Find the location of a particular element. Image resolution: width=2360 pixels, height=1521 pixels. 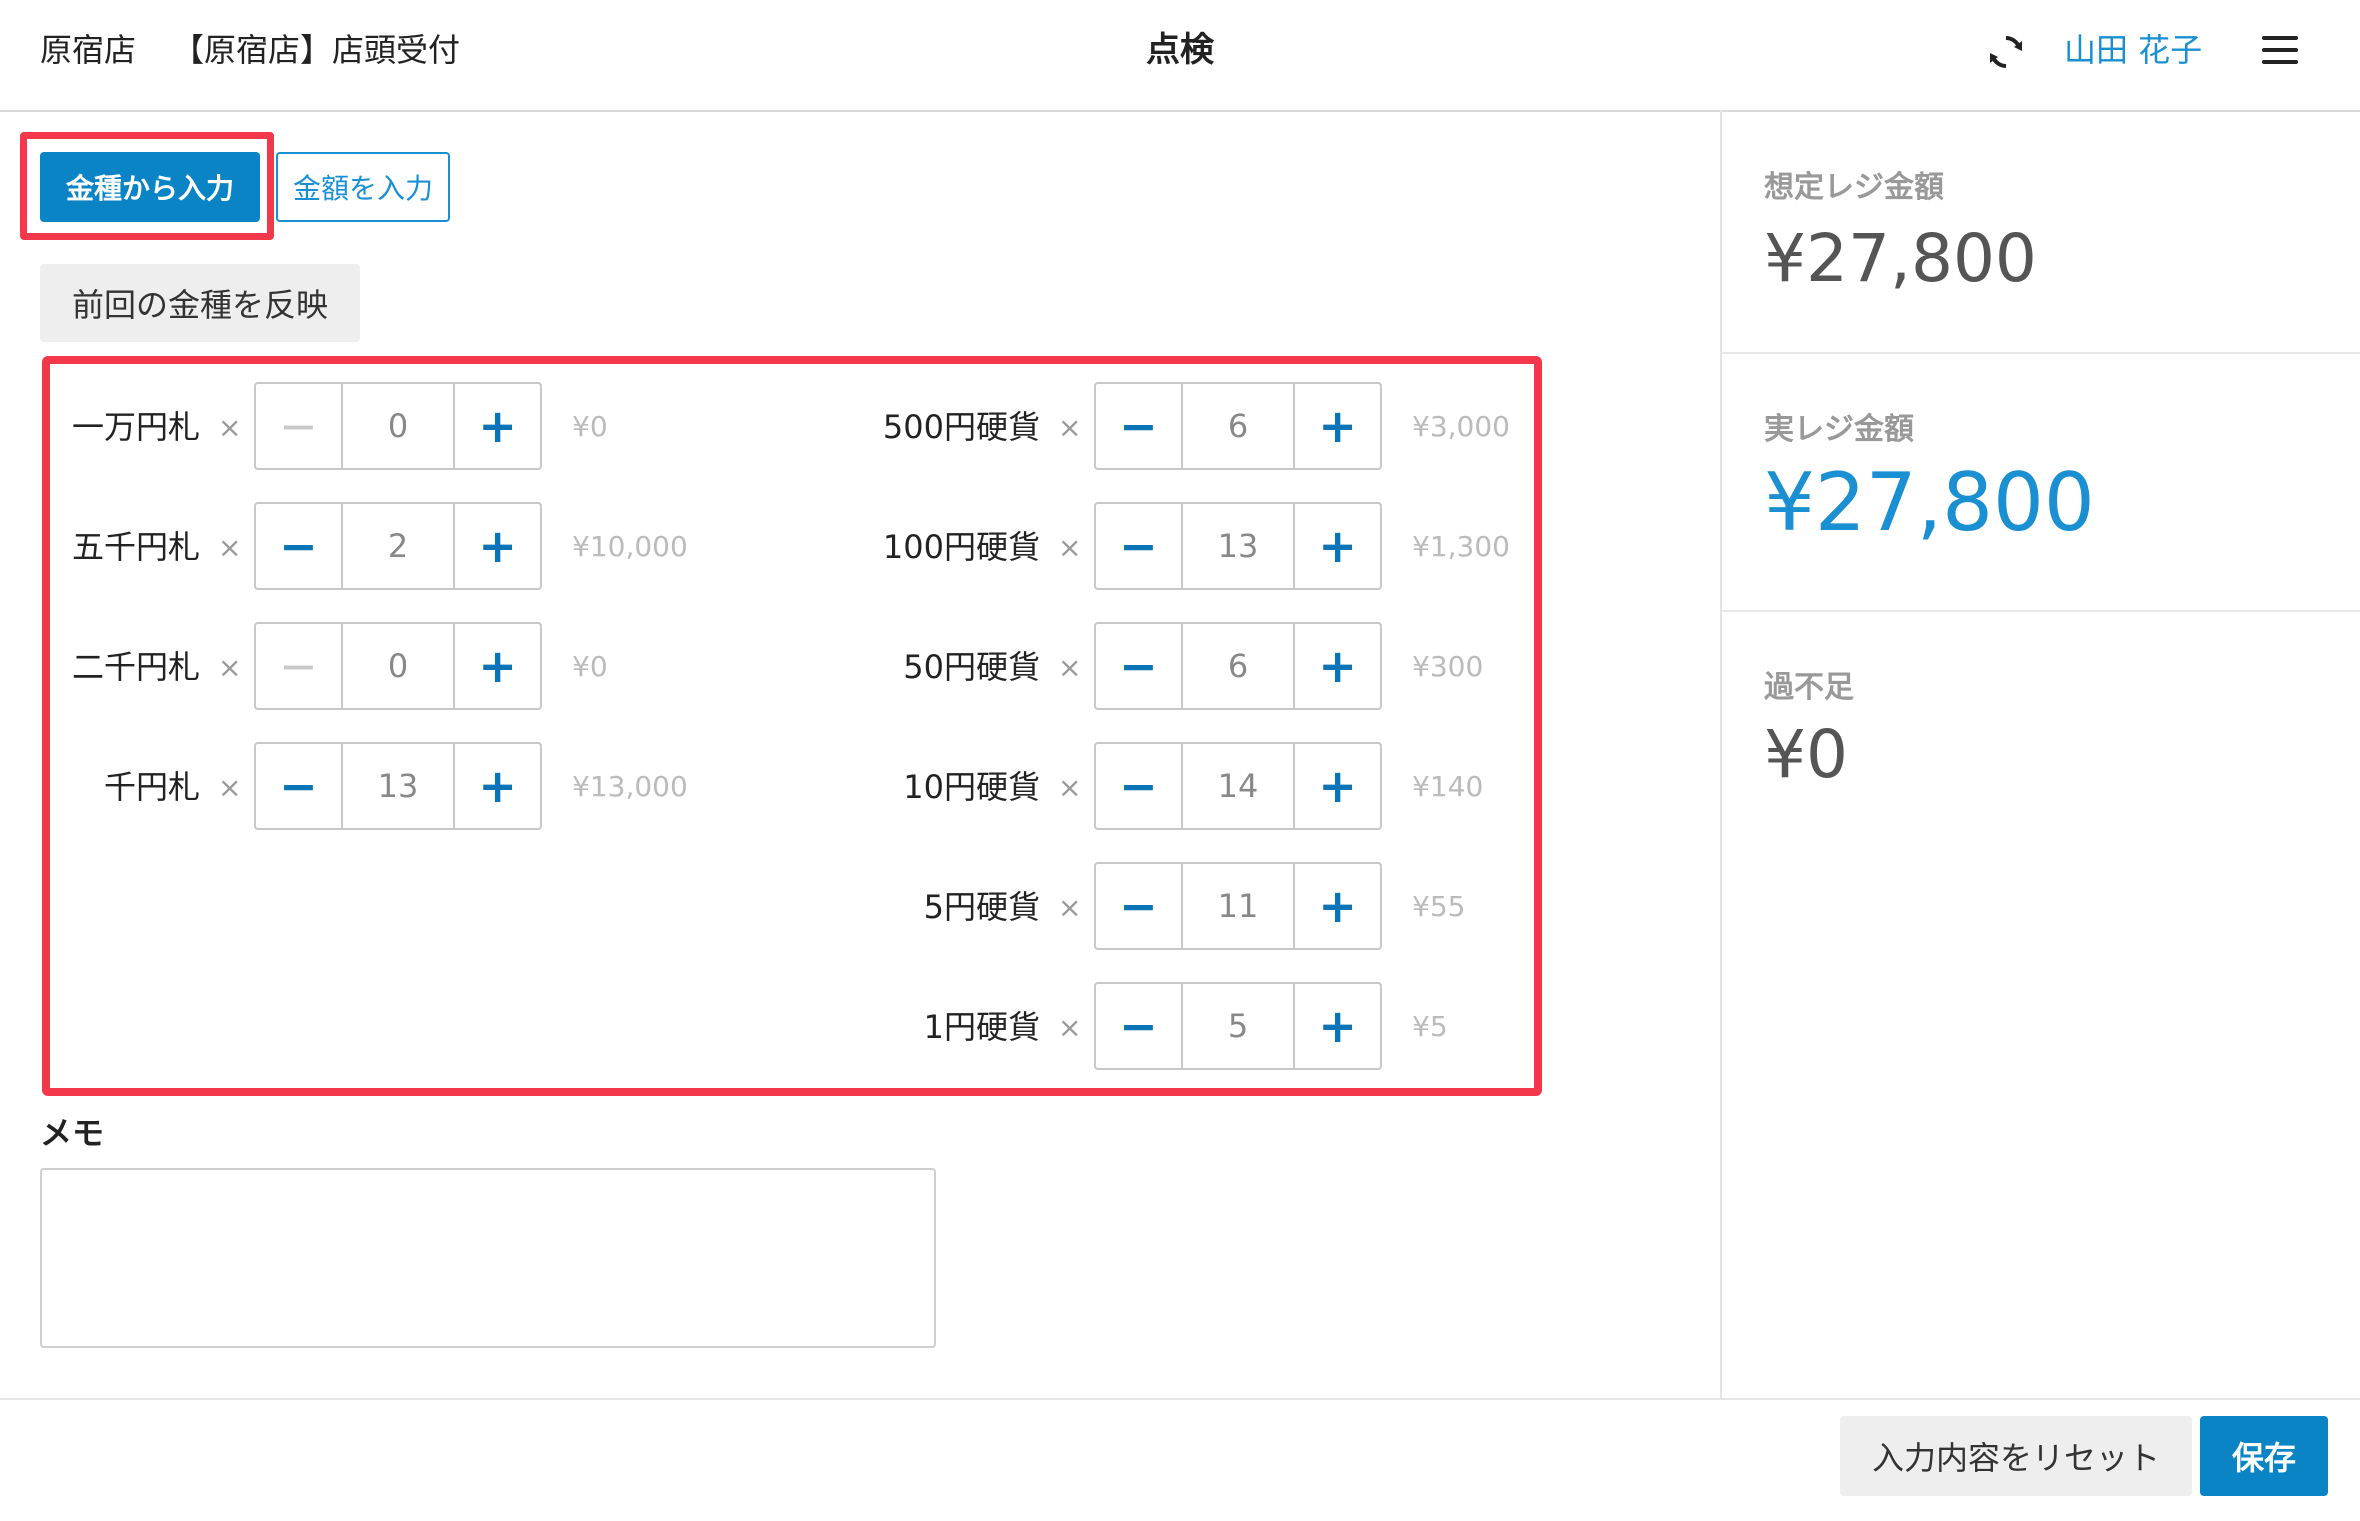

quantity-value: 14 is located at coordinates (1238, 786).